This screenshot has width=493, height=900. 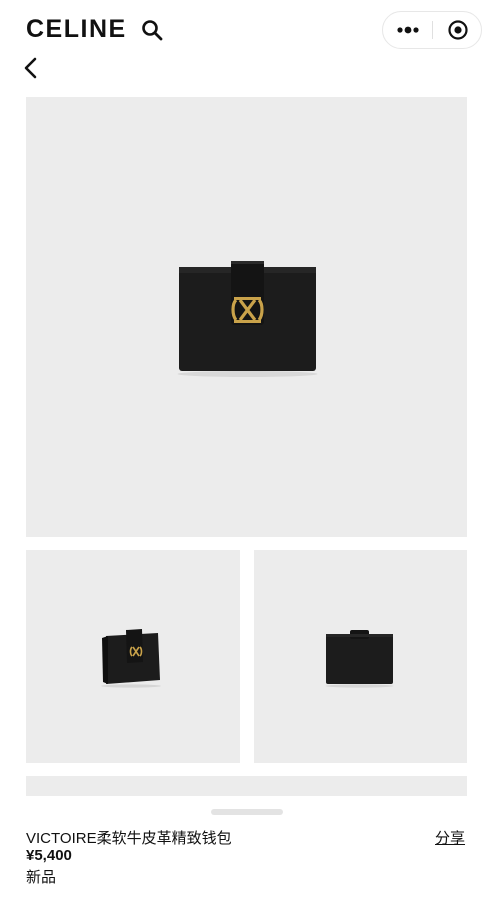 What do you see at coordinates (49, 855) in the screenshot?
I see `product-price: ¥5,400` at bounding box center [49, 855].